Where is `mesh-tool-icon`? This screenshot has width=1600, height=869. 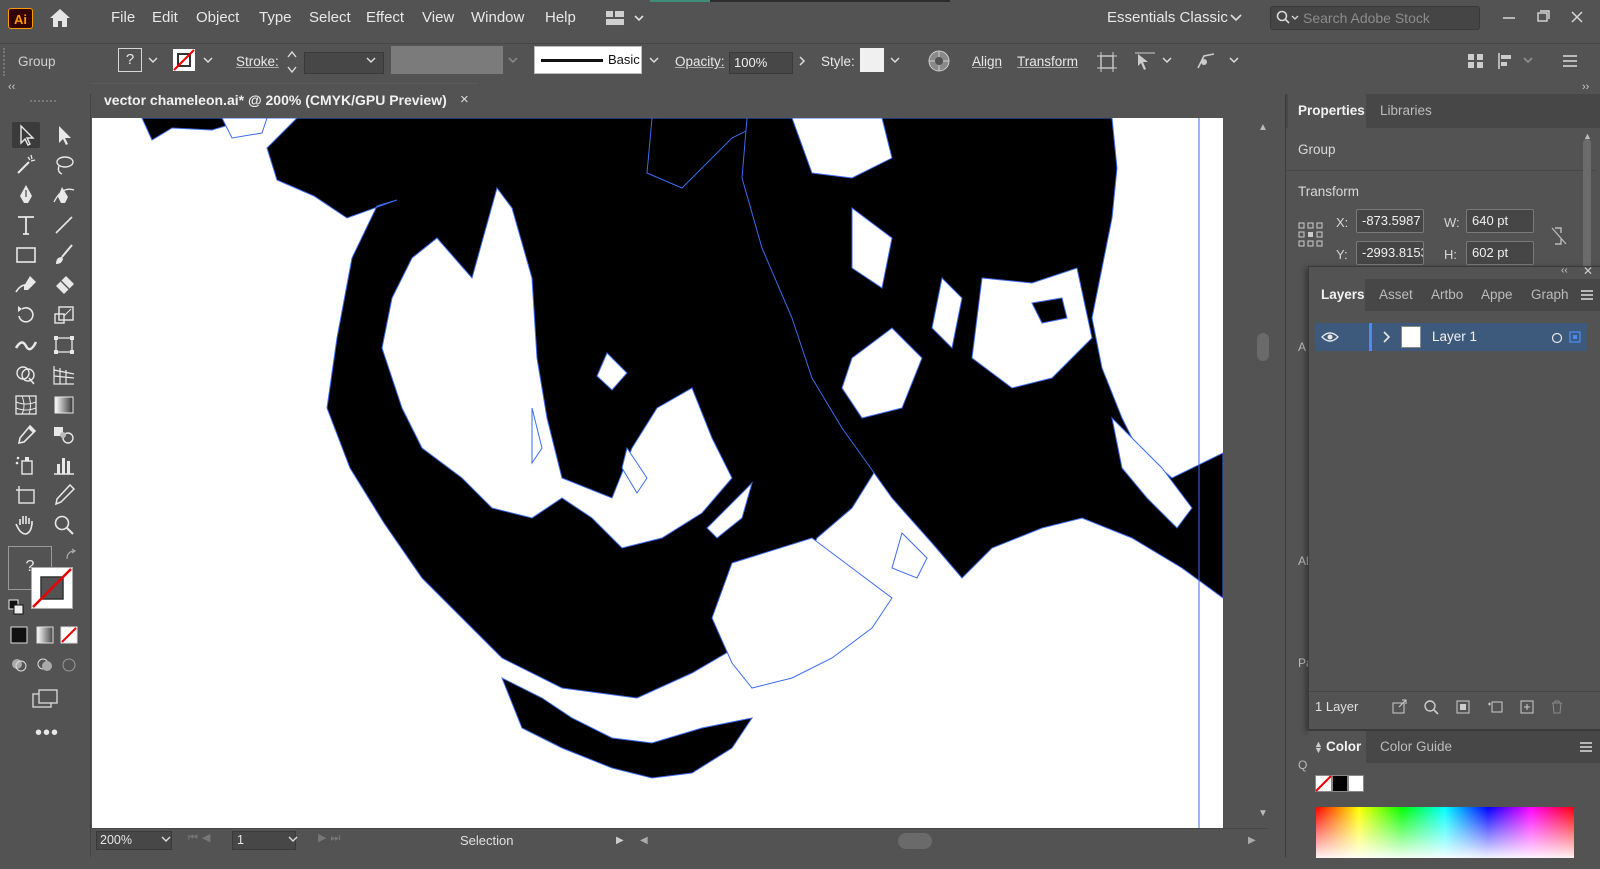 mesh-tool-icon is located at coordinates (26, 405).